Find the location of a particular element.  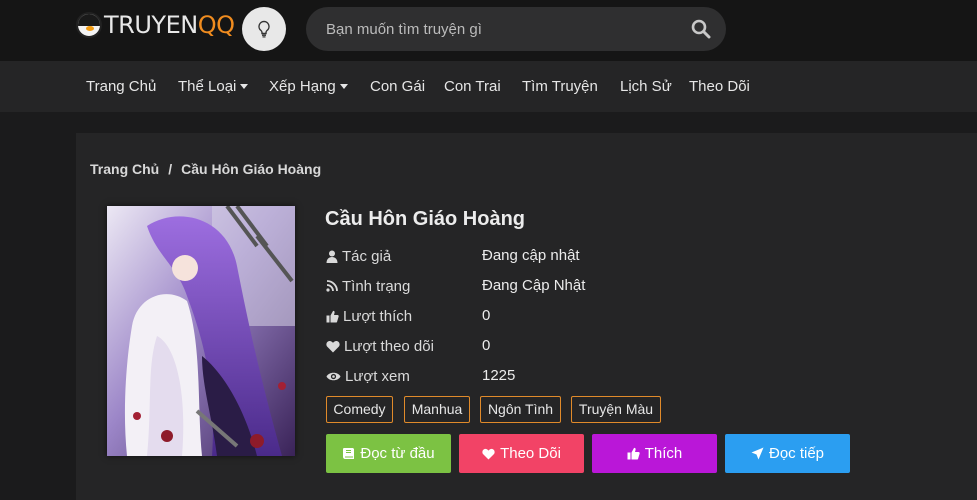

nav-item-following: Theo Dõi is located at coordinates (719, 86).